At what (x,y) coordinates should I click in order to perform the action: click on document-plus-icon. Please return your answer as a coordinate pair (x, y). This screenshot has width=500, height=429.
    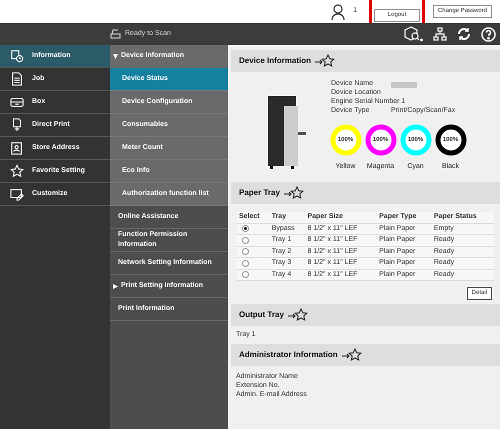
    Looking at the image, I should click on (17, 125).